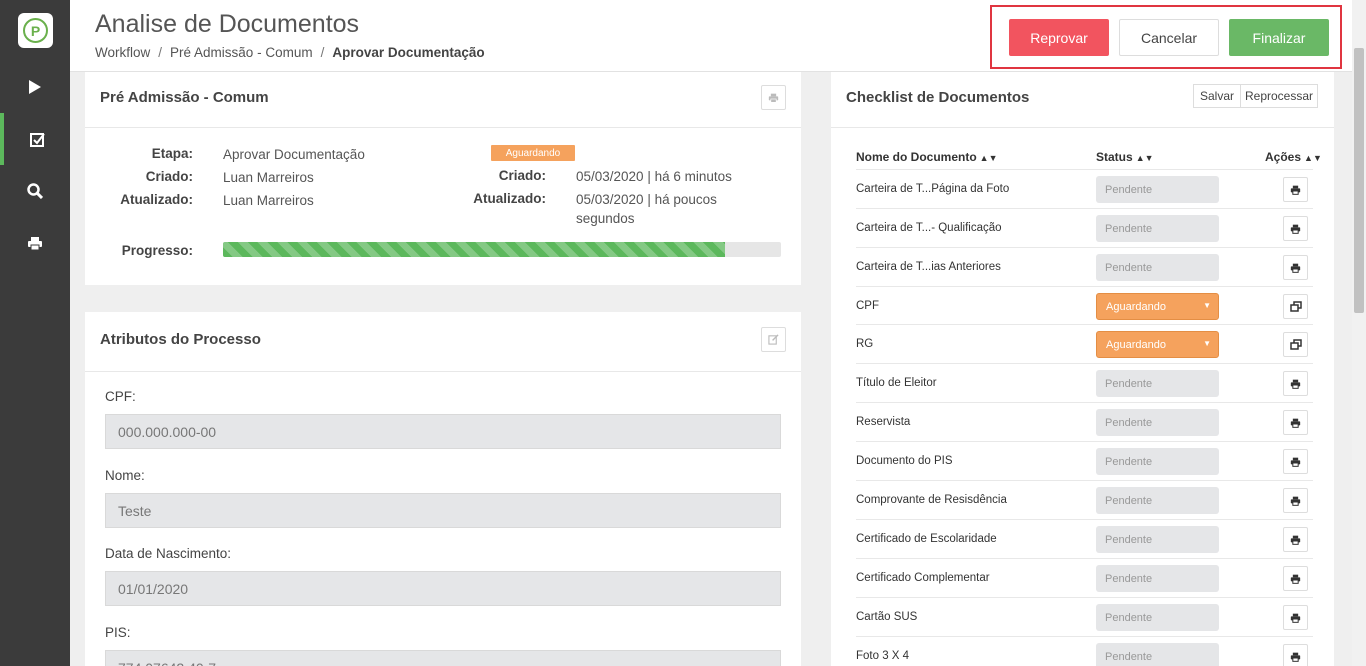 The image size is (1366, 666). What do you see at coordinates (931, 500) in the screenshot?
I see `document-name: Comprovante de Resisdência` at bounding box center [931, 500].